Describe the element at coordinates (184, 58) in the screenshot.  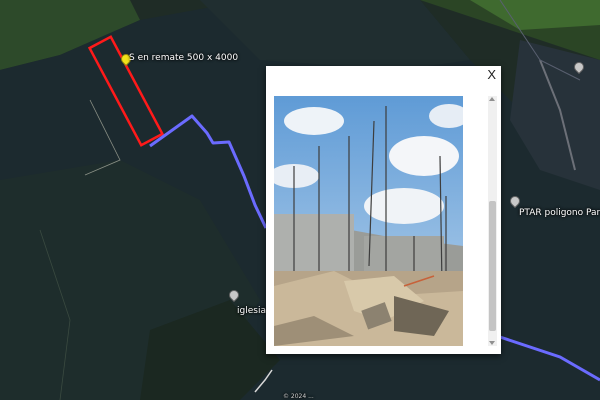
I see `plot-label: S en remate 500 x 4000` at that location.